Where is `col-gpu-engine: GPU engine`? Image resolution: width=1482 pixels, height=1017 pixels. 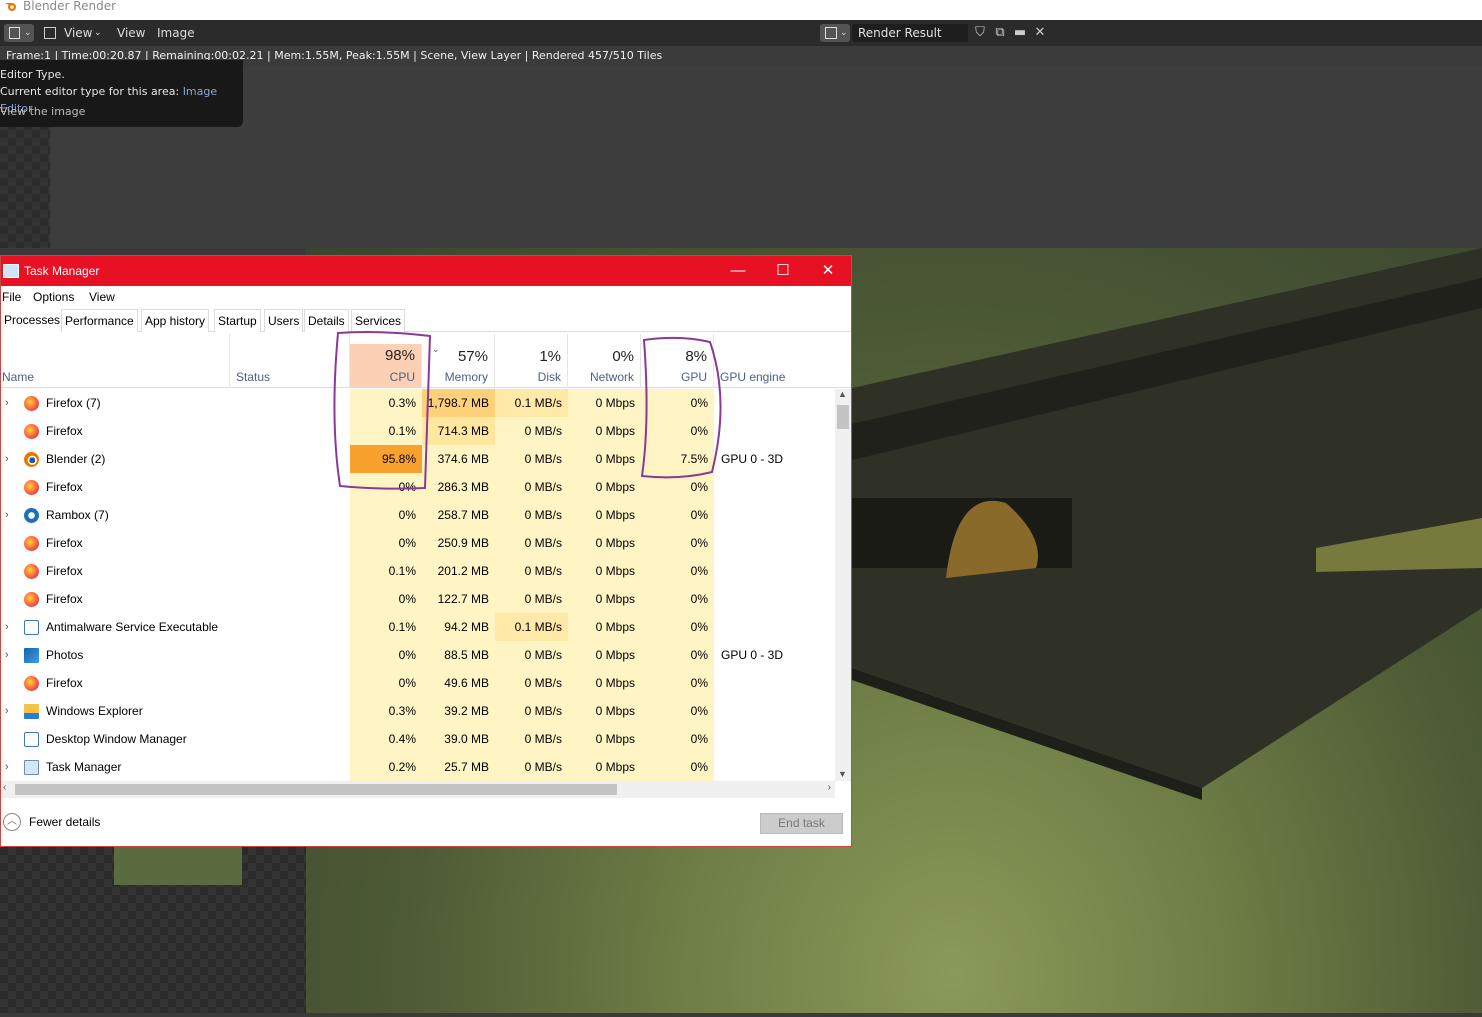 col-gpu-engine: GPU engine is located at coordinates (774, 361).